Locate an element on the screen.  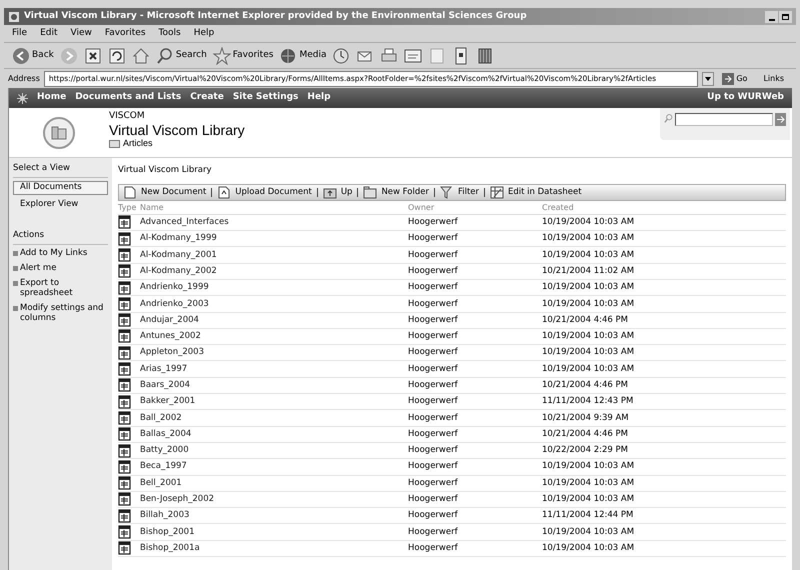
toolbar-button: Back is located at coordinates (33, 55).